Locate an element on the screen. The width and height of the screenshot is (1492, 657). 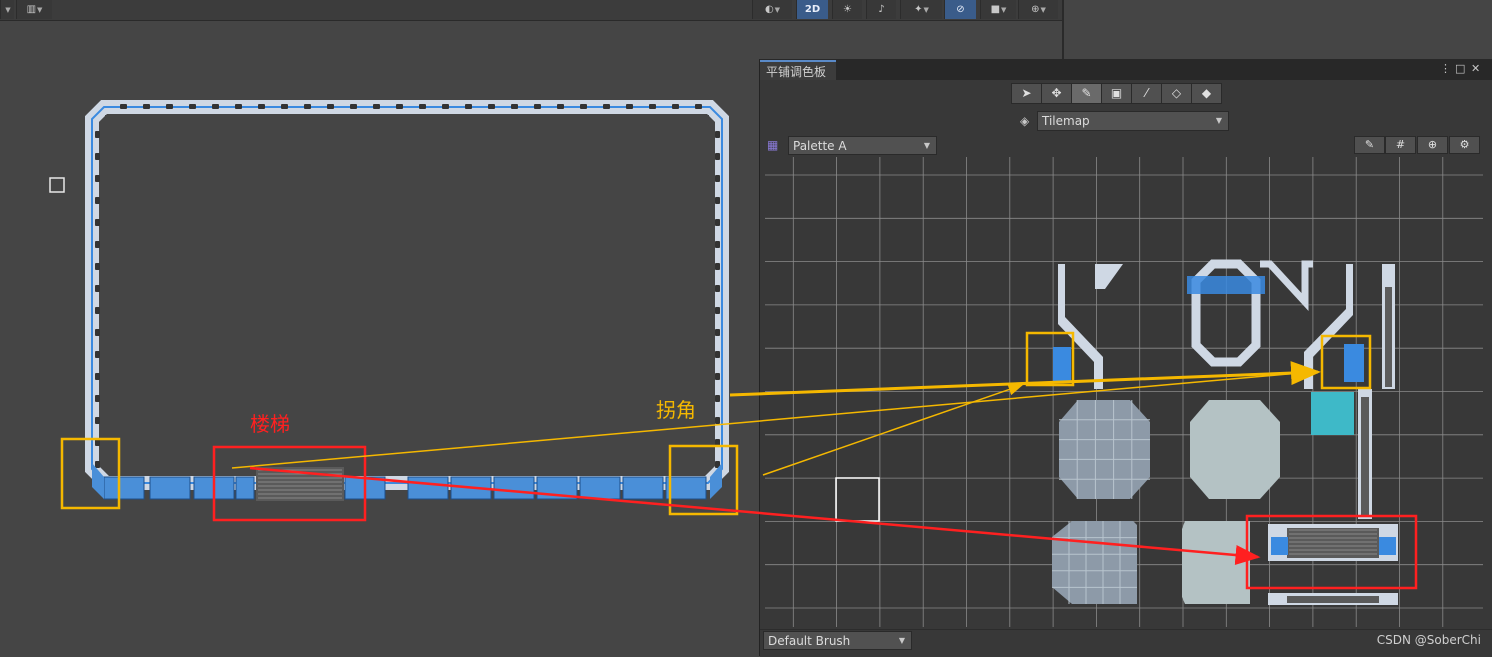
shading-mode-button: ◐▼ is located at coordinates (772, 9).